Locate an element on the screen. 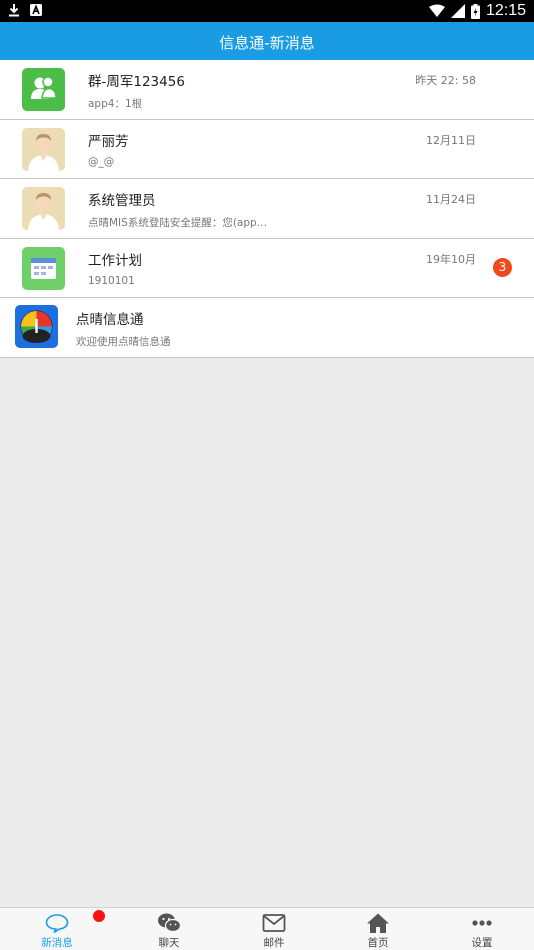  message-item-yan: 严丽芳 12月11日 @_@ is located at coordinates (267, 149).